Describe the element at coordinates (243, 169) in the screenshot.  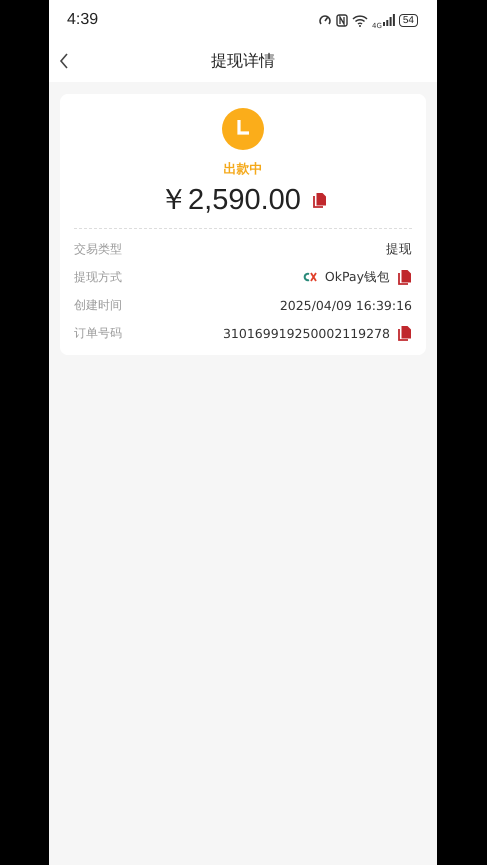
I see `status-label: 出款中` at that location.